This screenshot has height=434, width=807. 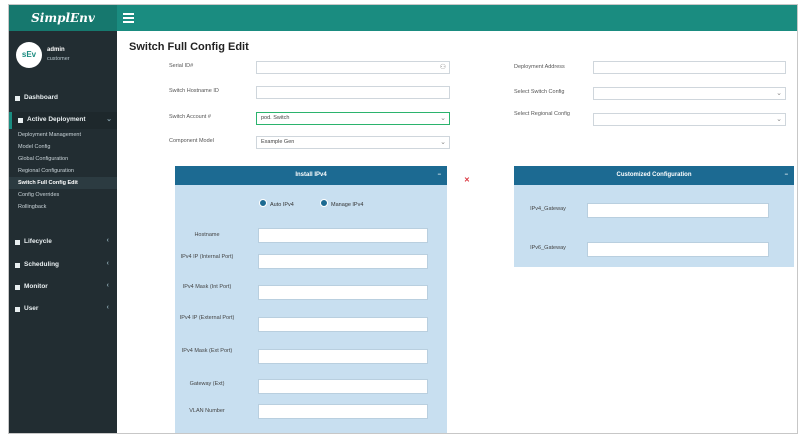 What do you see at coordinates (678, 210) in the screenshot?
I see `ipv4-gateway-input` at bounding box center [678, 210].